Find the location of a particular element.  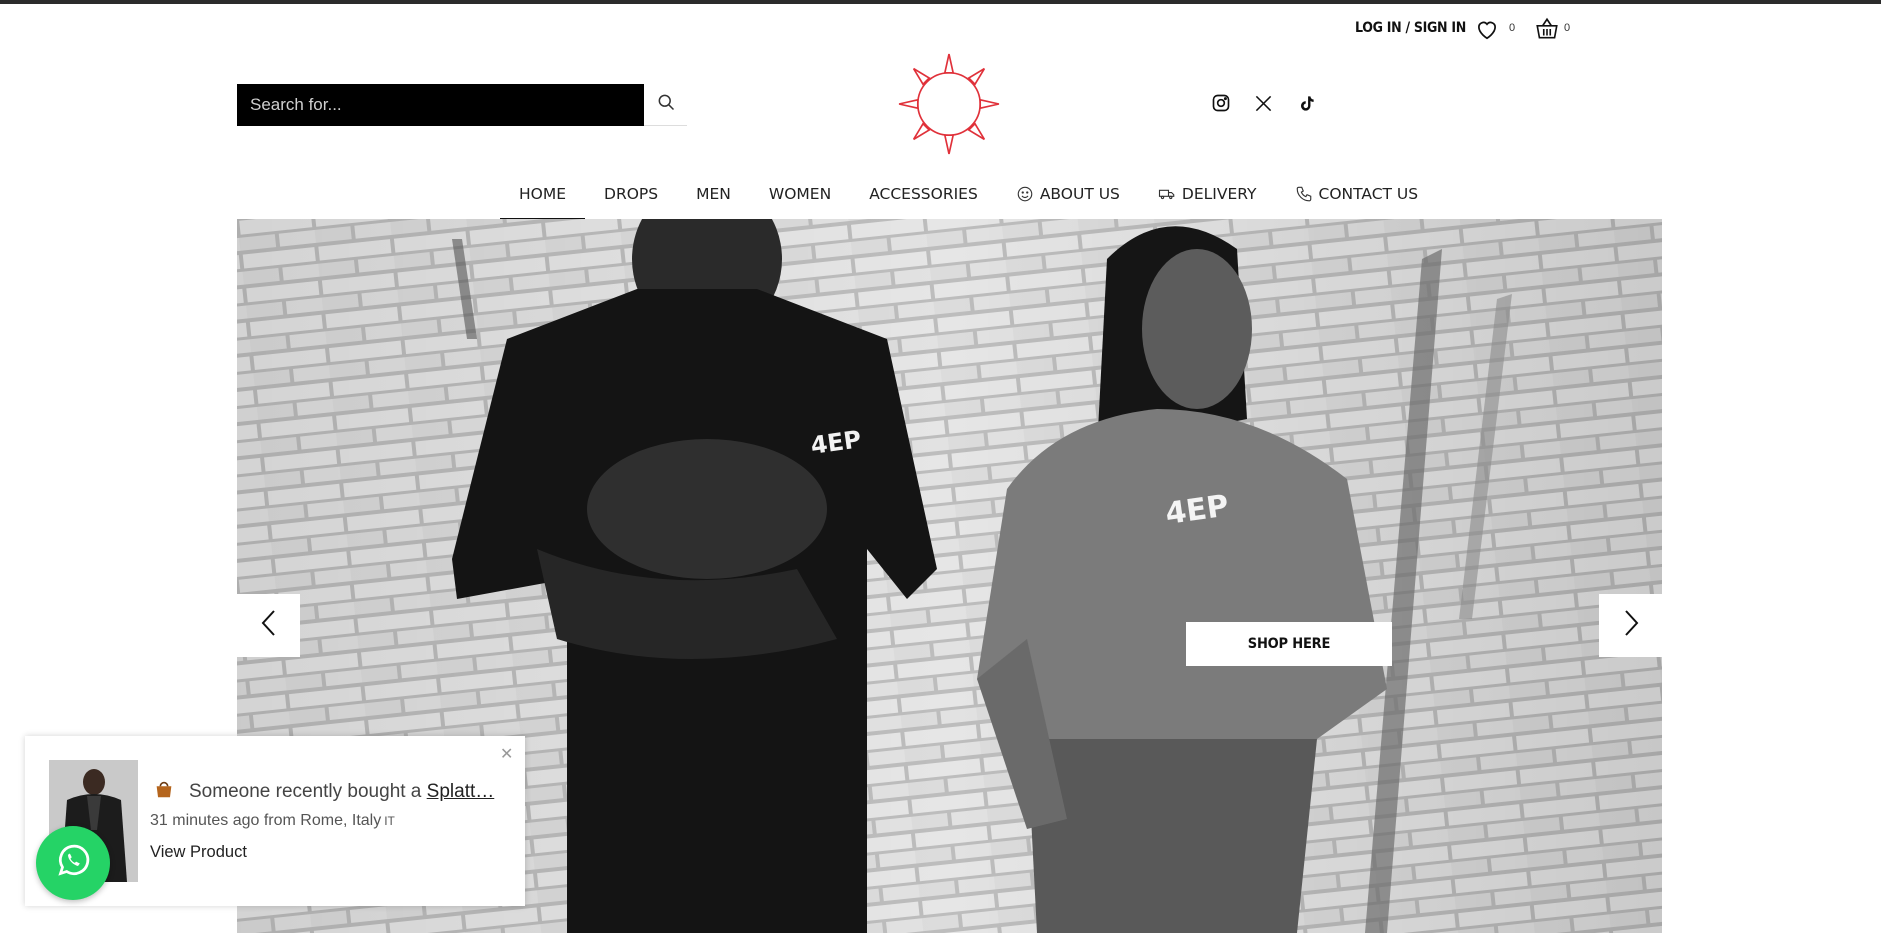

nav-item-delivery: DELIVERY is located at coordinates (1207, 194).